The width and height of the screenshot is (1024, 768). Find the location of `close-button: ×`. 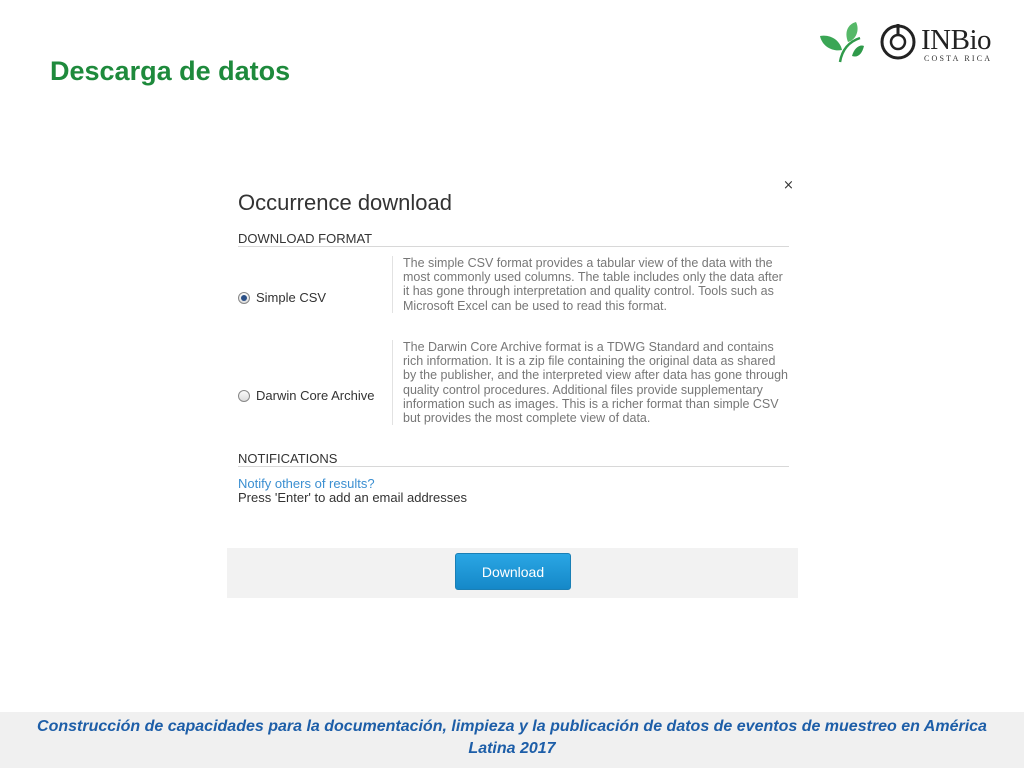

close-button: × is located at coordinates (788, 185).